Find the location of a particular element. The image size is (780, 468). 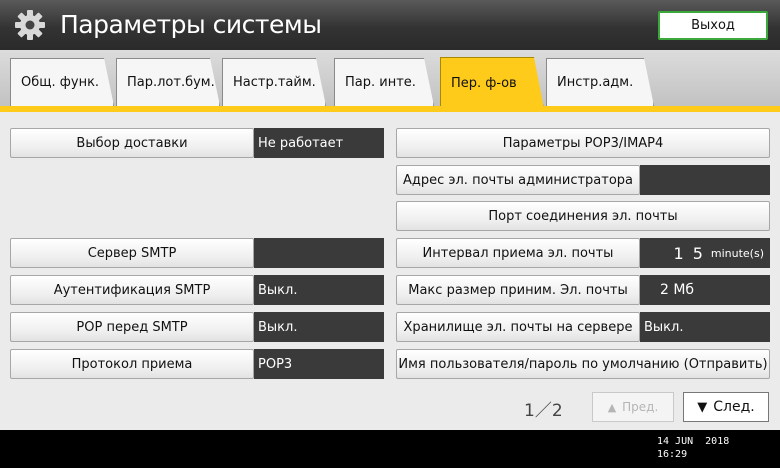

page-indicator: 1／2 is located at coordinates (543, 411).